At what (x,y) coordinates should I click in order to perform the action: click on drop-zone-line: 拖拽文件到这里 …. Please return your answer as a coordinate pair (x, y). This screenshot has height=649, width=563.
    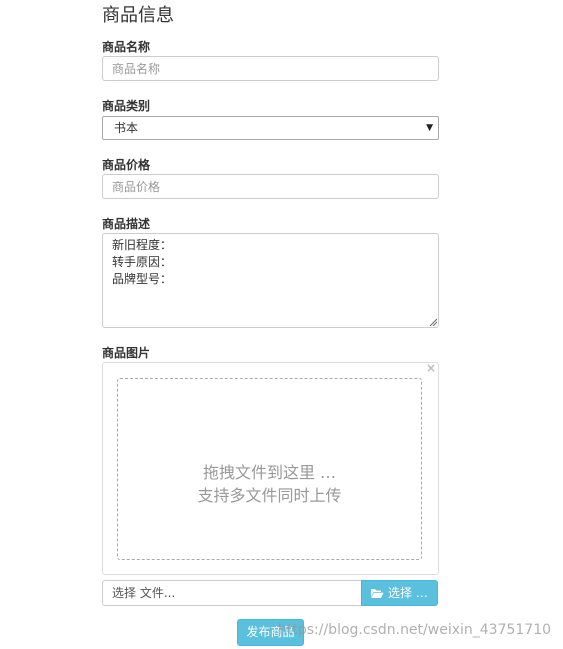
    Looking at the image, I should click on (269, 472).